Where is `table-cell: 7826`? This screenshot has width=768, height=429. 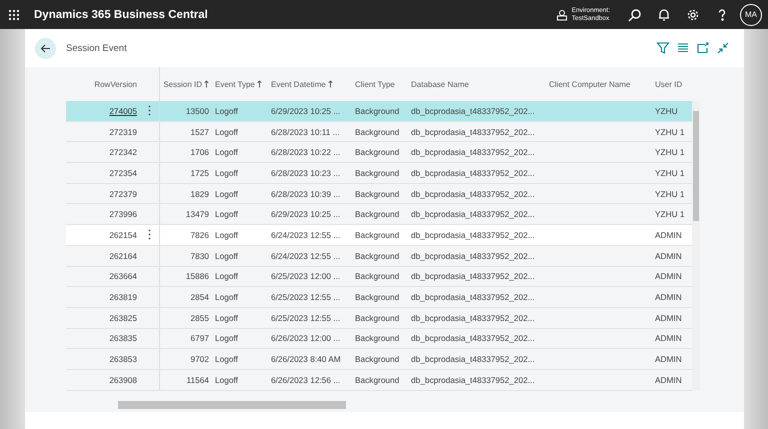
table-cell: 7826 is located at coordinates (199, 235).